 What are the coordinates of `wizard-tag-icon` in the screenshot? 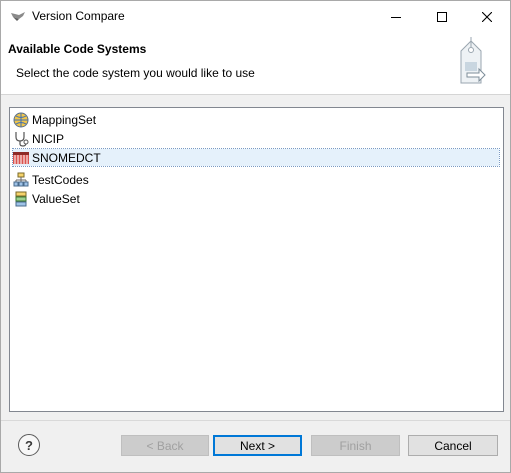 It's located at (473, 60).